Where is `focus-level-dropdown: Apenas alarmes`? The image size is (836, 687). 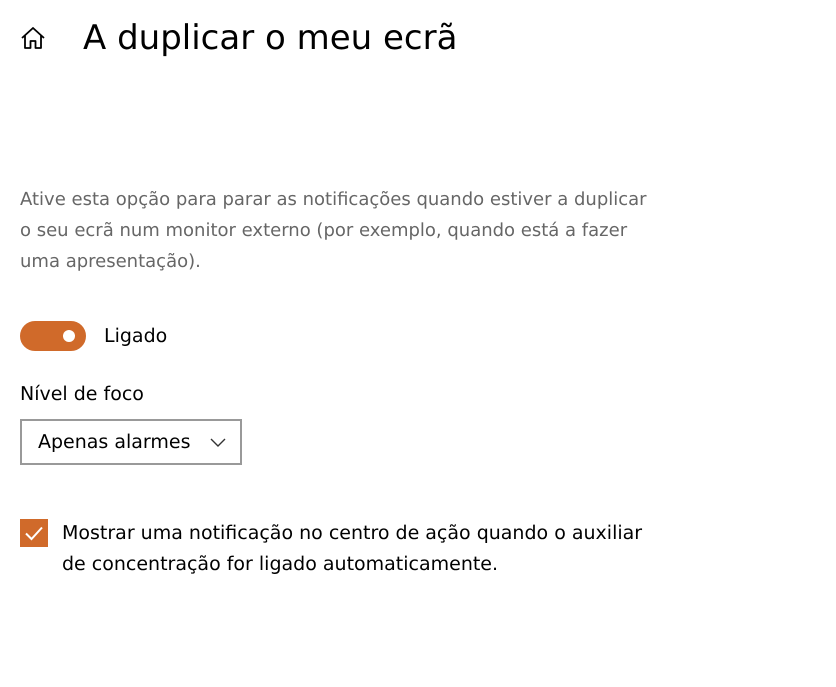 focus-level-dropdown: Apenas alarmes is located at coordinates (131, 442).